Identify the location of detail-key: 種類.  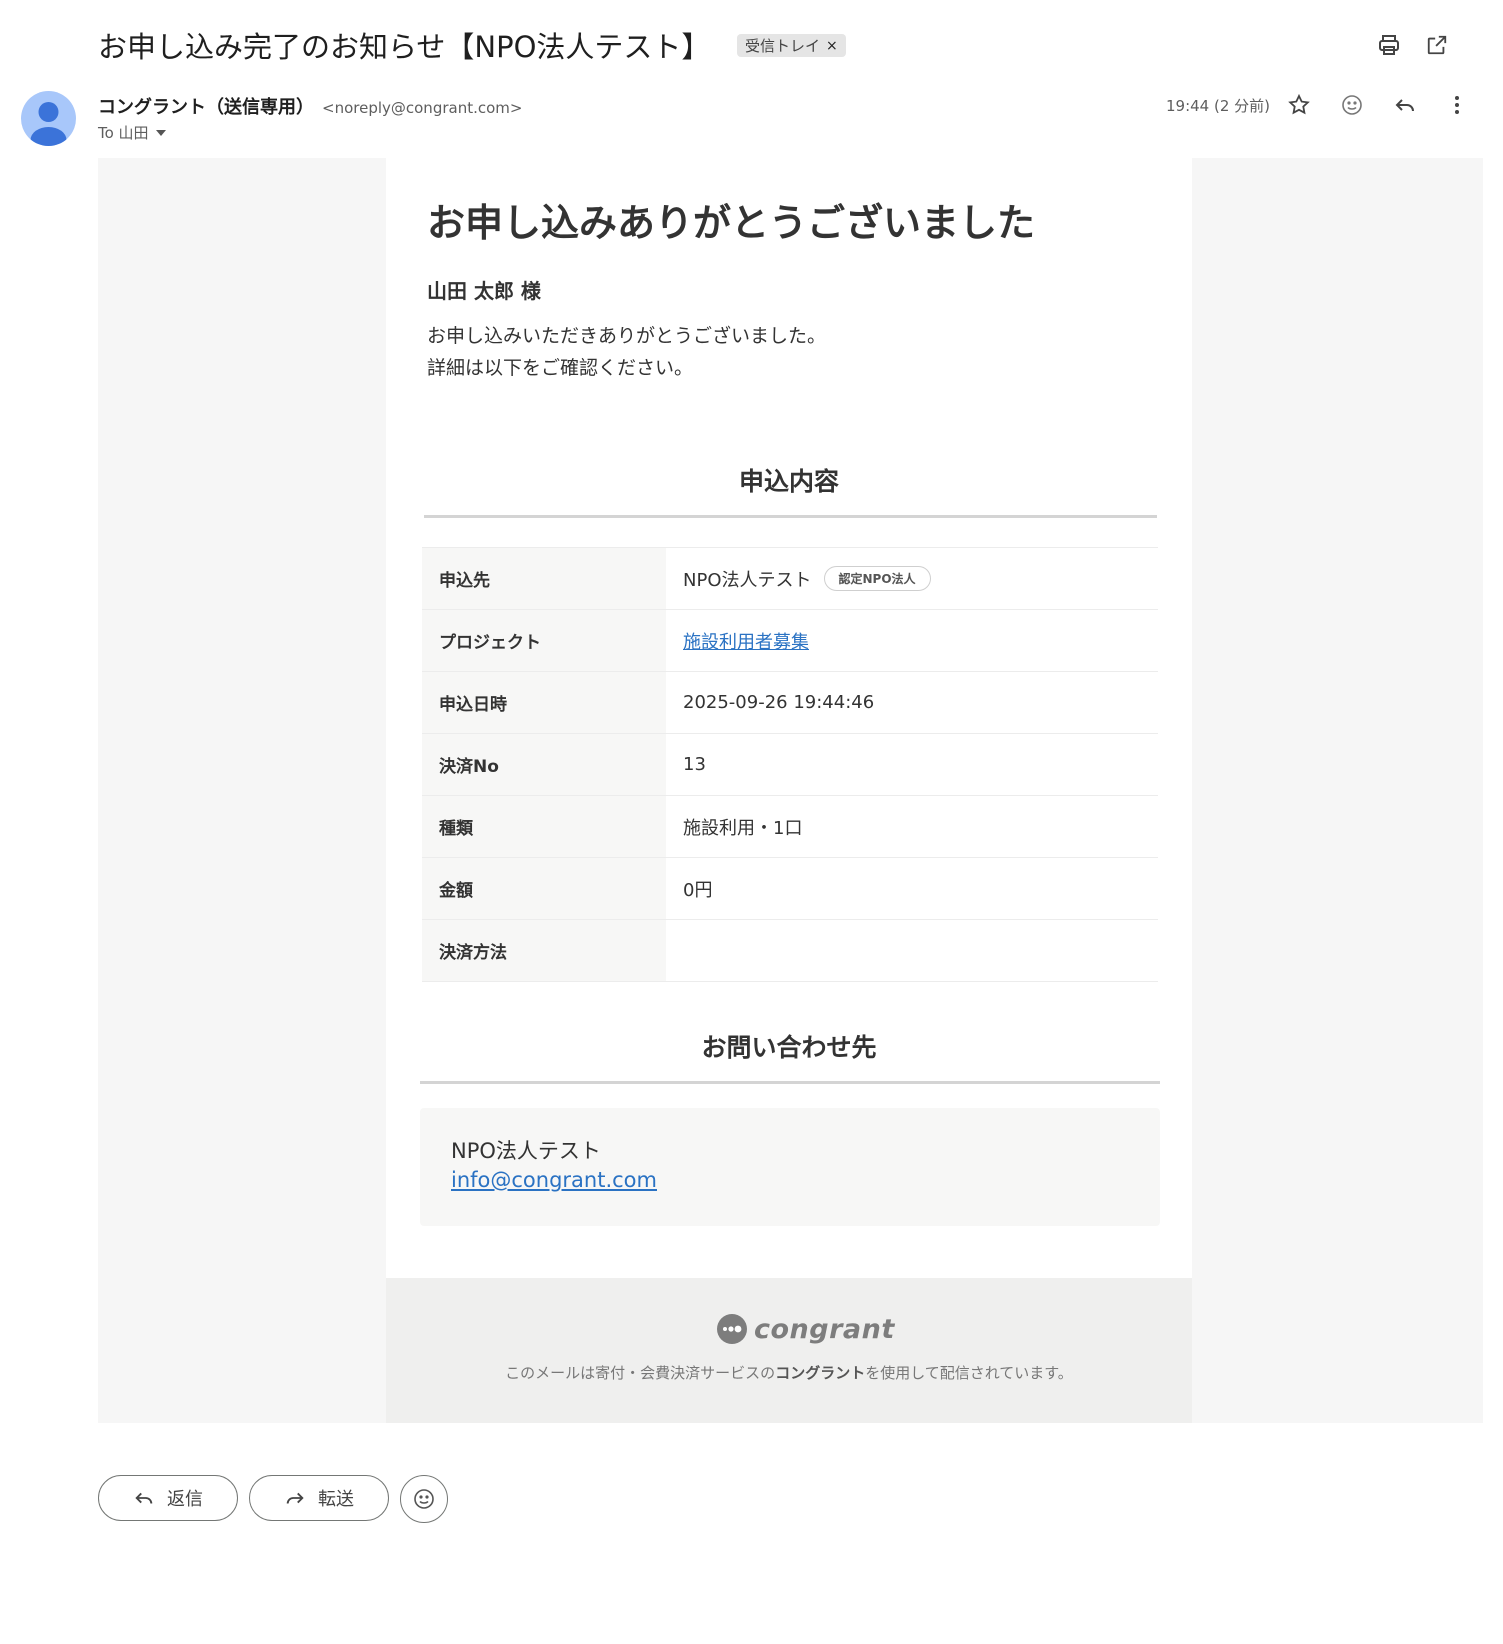
(544, 826).